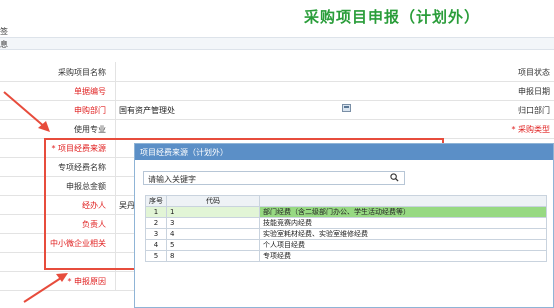 Image resolution: width=554 pixels, height=308 pixels. Describe the element at coordinates (274, 178) in the screenshot. I see `search-input: 请输入关键字` at that location.